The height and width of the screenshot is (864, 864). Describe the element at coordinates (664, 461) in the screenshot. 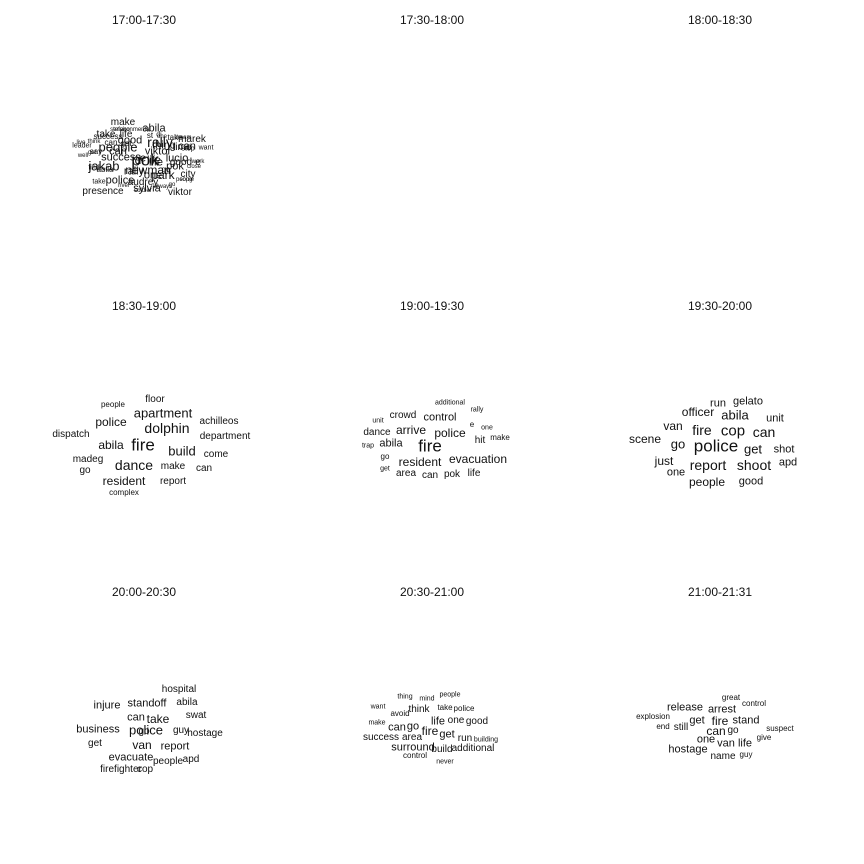

I see `cloud-word: just` at that location.